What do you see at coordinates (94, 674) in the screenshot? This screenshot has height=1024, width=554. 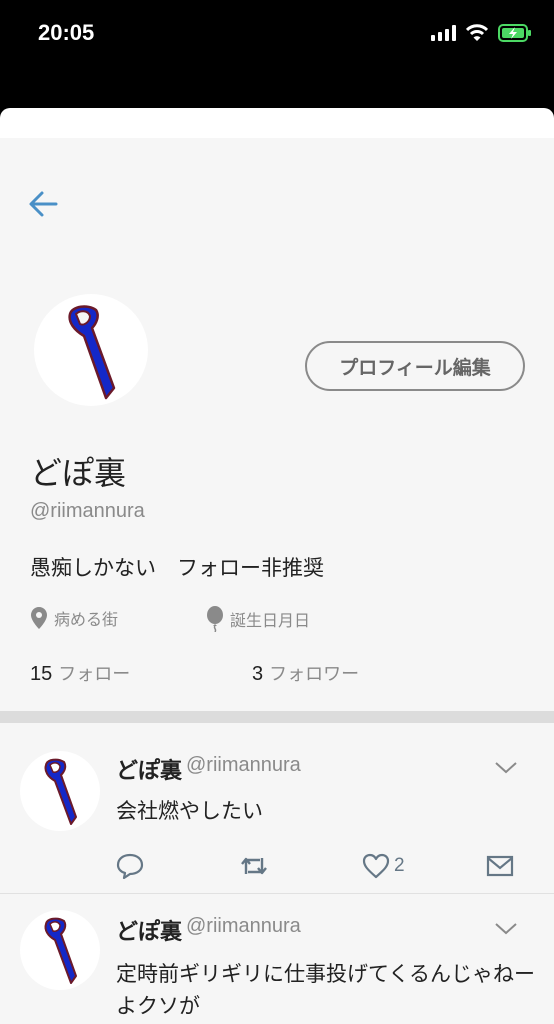 I see `following-label: フォロー` at bounding box center [94, 674].